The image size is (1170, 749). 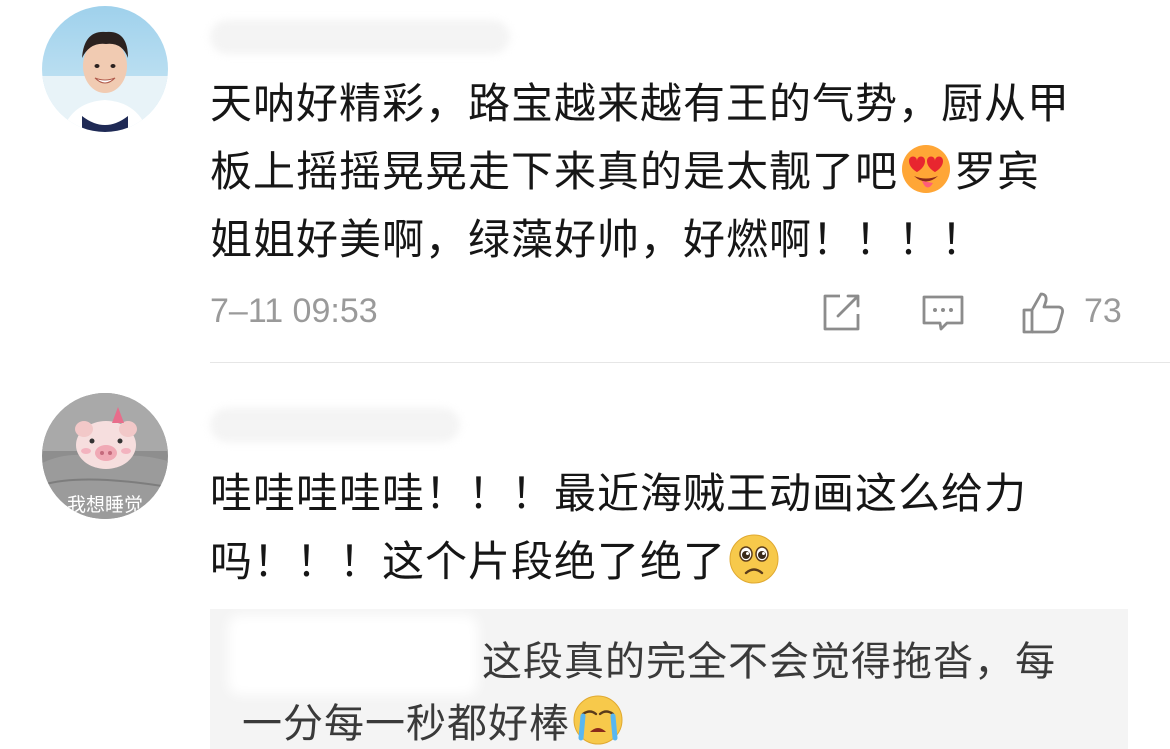 What do you see at coordinates (669, 721) in the screenshot?
I see `reply-line: 一分每一秒都好棒` at bounding box center [669, 721].